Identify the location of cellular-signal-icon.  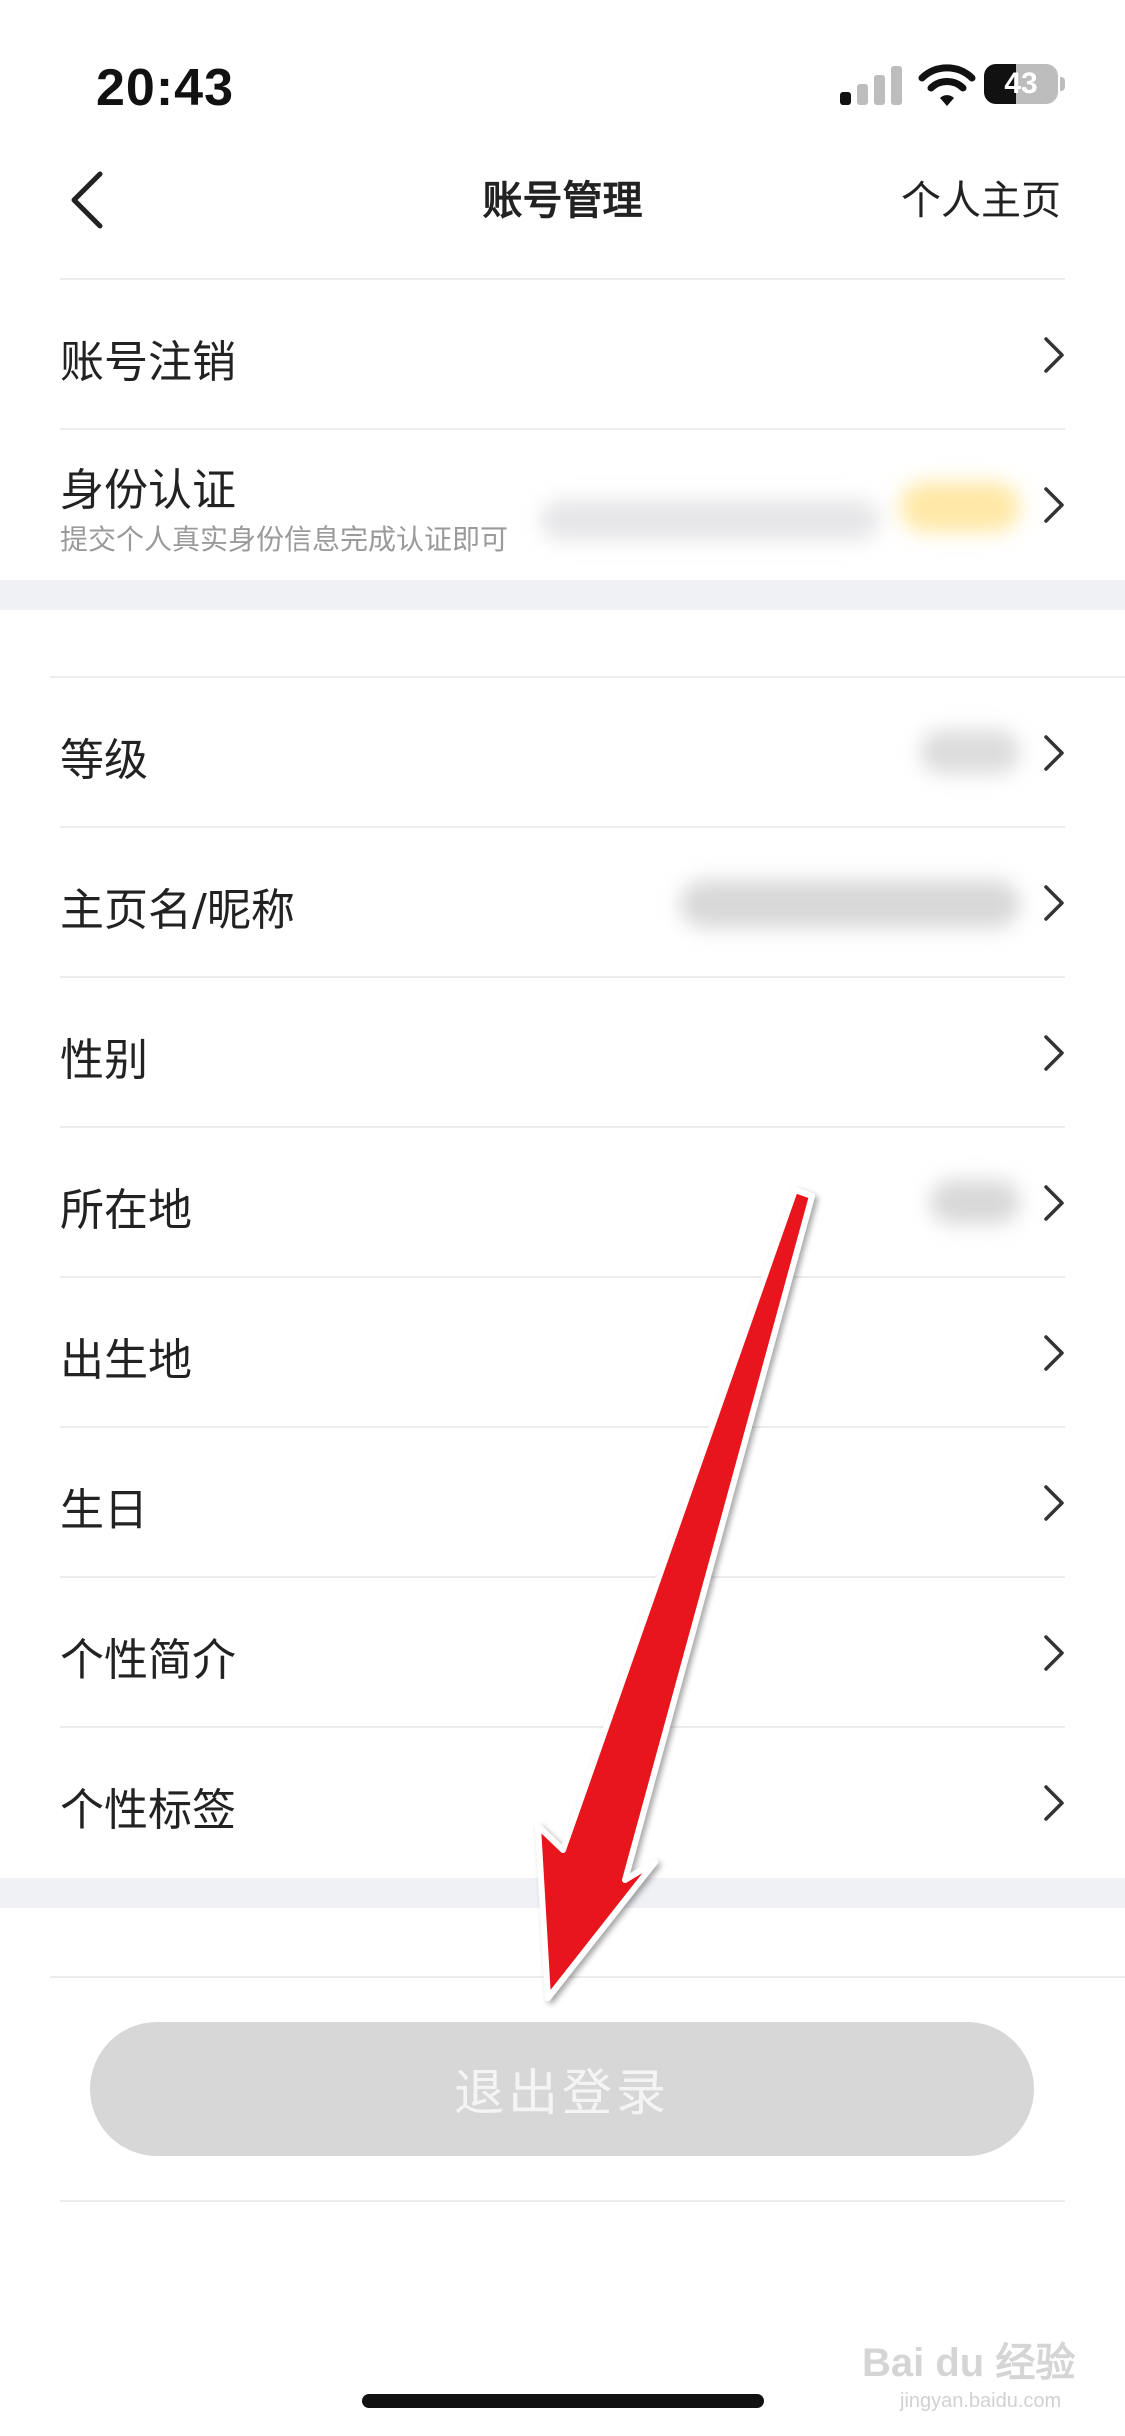
(871, 85).